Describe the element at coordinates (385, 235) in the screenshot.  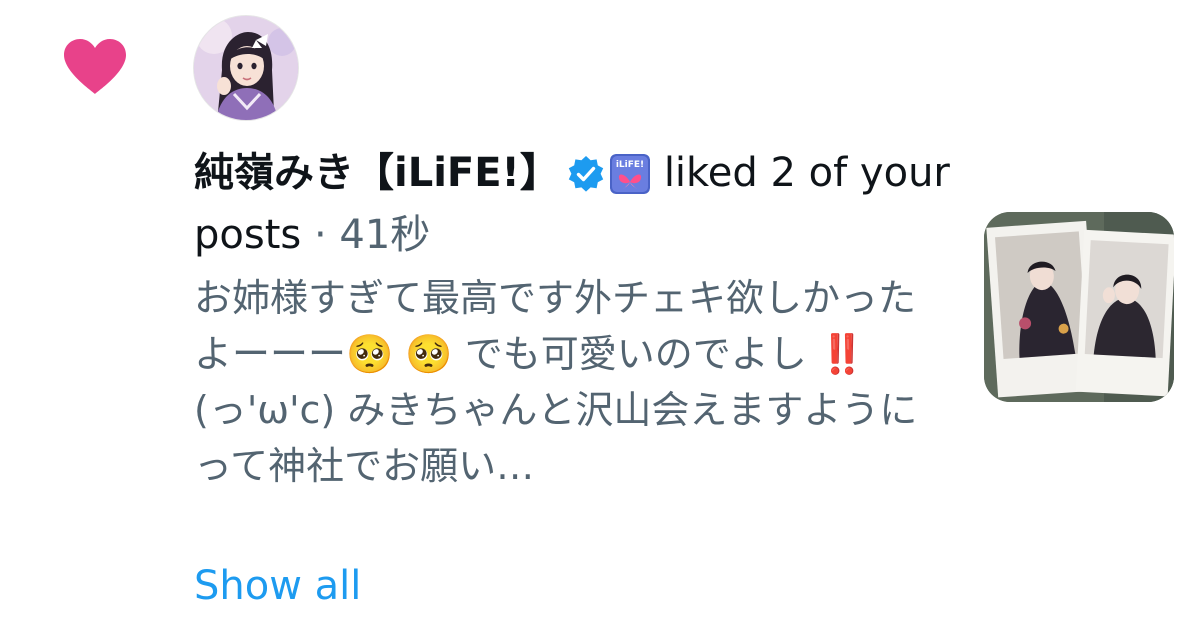
I see `timestamp: 41秒` at that location.